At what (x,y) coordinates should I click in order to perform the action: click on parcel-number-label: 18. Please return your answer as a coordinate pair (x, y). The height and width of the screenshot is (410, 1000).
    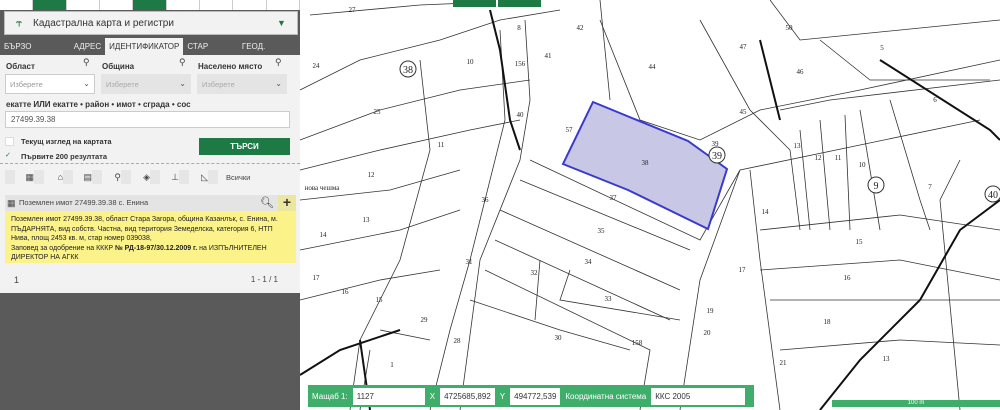
    Looking at the image, I should click on (828, 322).